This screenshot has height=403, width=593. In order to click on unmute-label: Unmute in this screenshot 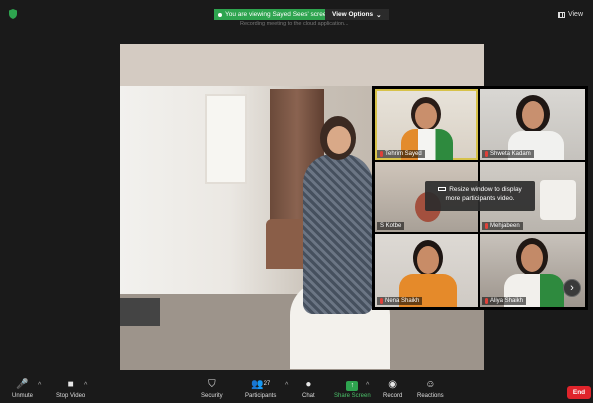, I will do `click(23, 396)`.